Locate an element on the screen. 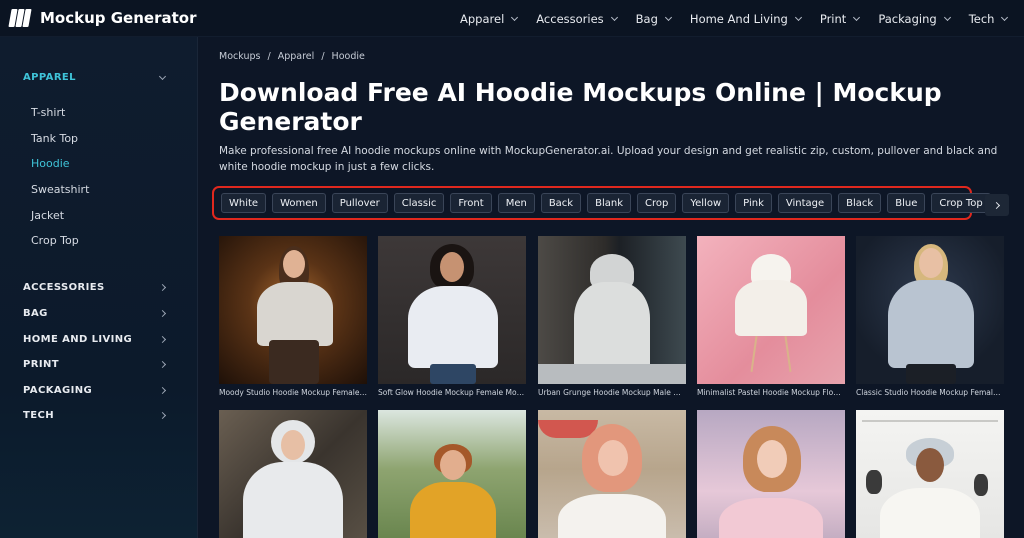  tag-crop: Crop is located at coordinates (657, 203).